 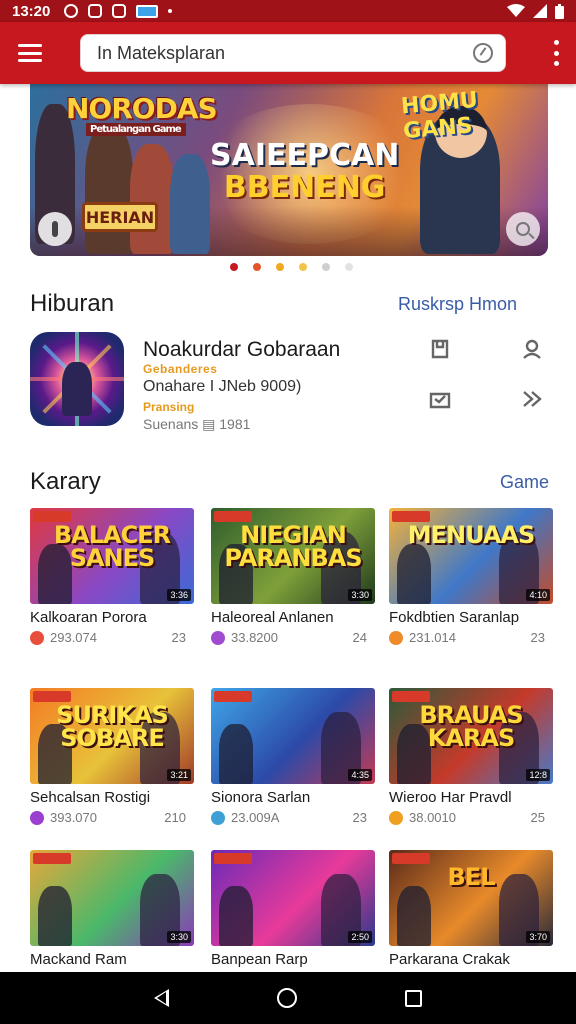 I want to click on game-logo: MENUAAS, so click(x=471, y=535).